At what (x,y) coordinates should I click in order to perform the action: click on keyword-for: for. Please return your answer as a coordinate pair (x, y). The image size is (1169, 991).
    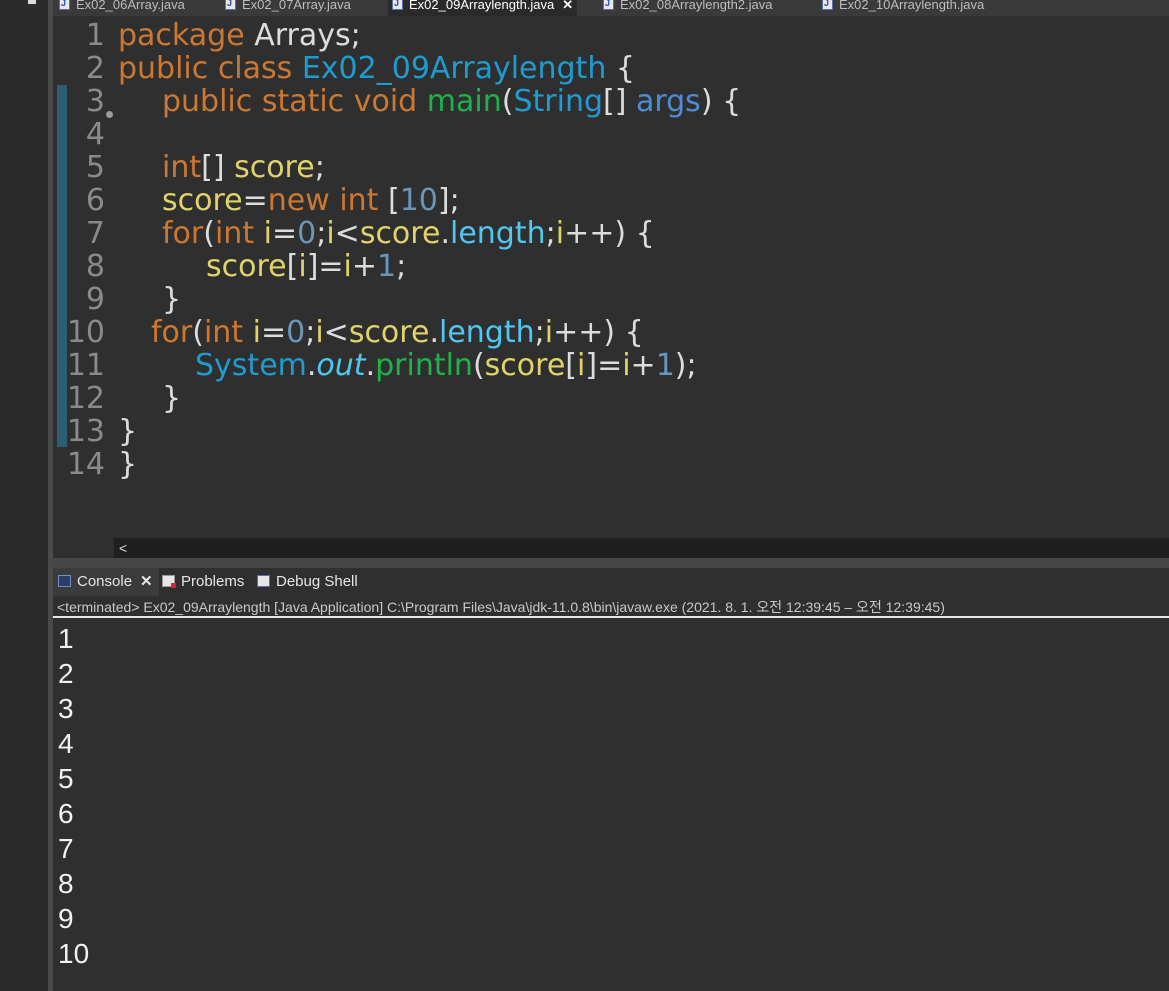
    Looking at the image, I should click on (183, 233).